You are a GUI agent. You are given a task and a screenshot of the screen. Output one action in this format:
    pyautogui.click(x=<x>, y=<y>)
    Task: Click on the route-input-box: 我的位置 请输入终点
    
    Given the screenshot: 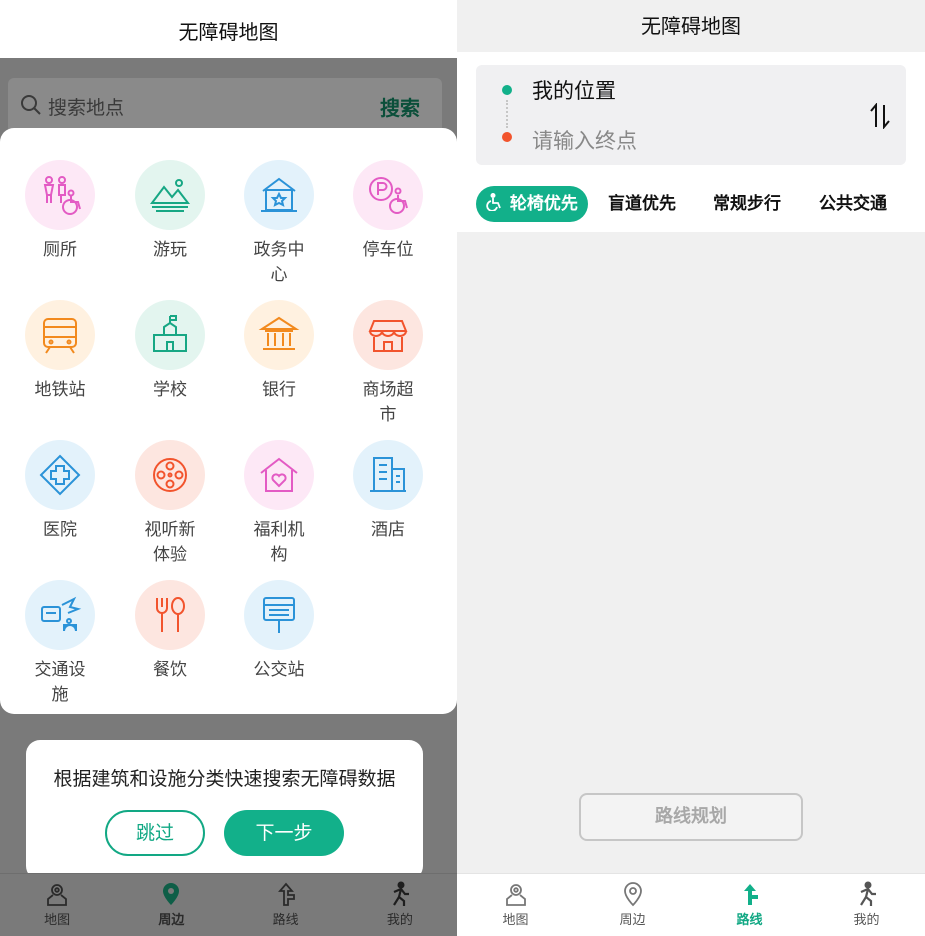 What is the action you would take?
    pyautogui.click(x=691, y=115)
    